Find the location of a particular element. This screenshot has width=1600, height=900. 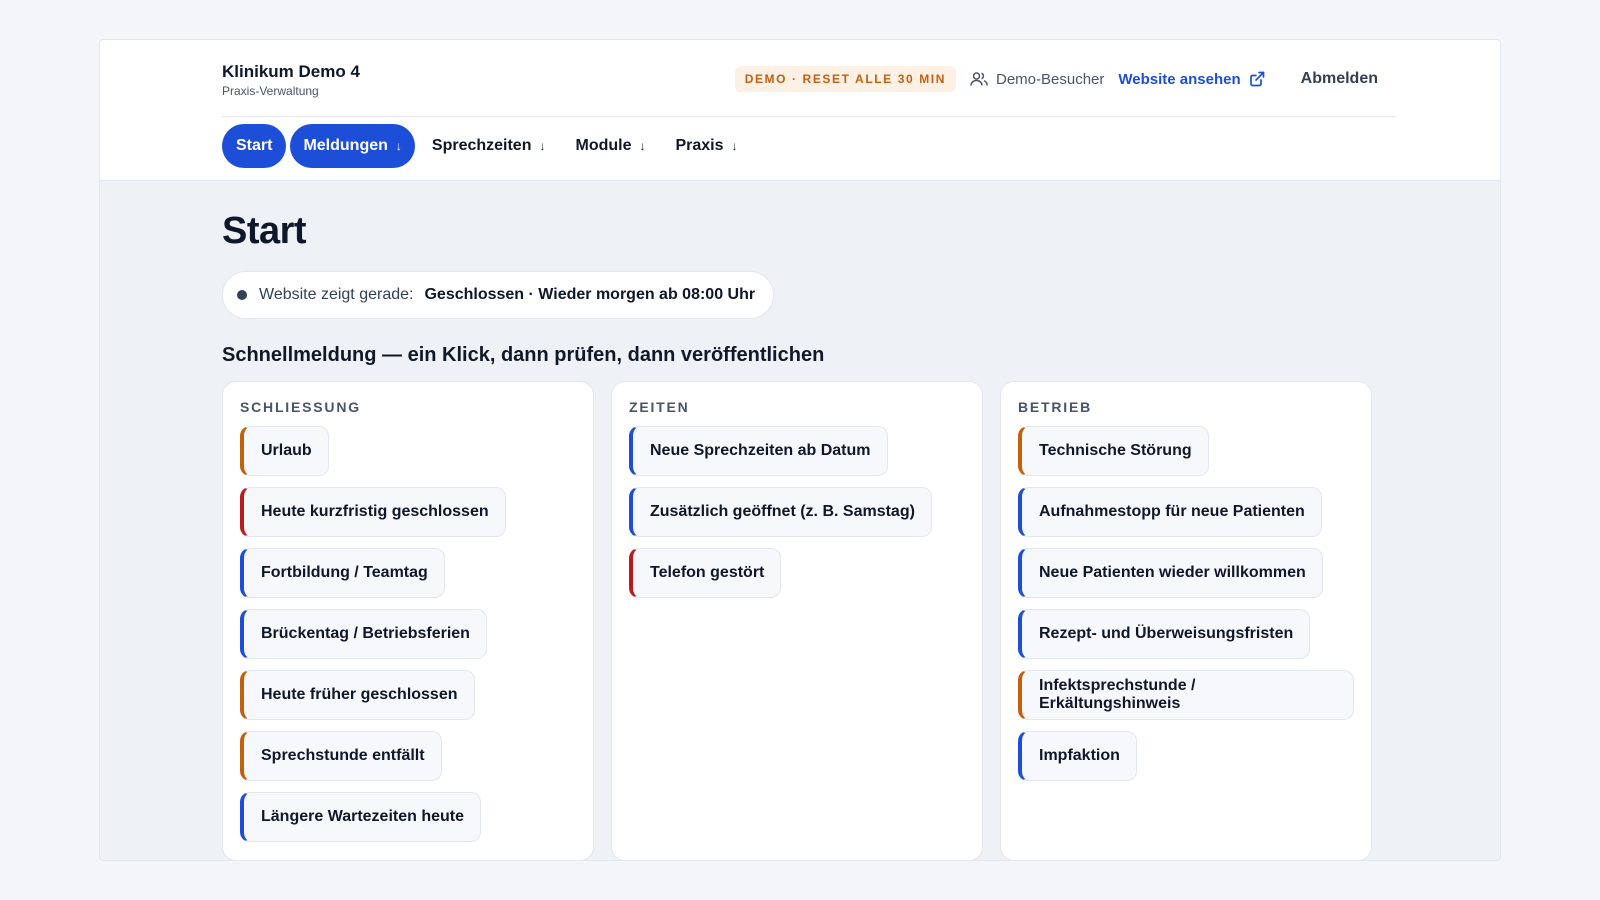

visitor-label: Demo-Besucher is located at coordinates (1050, 79).